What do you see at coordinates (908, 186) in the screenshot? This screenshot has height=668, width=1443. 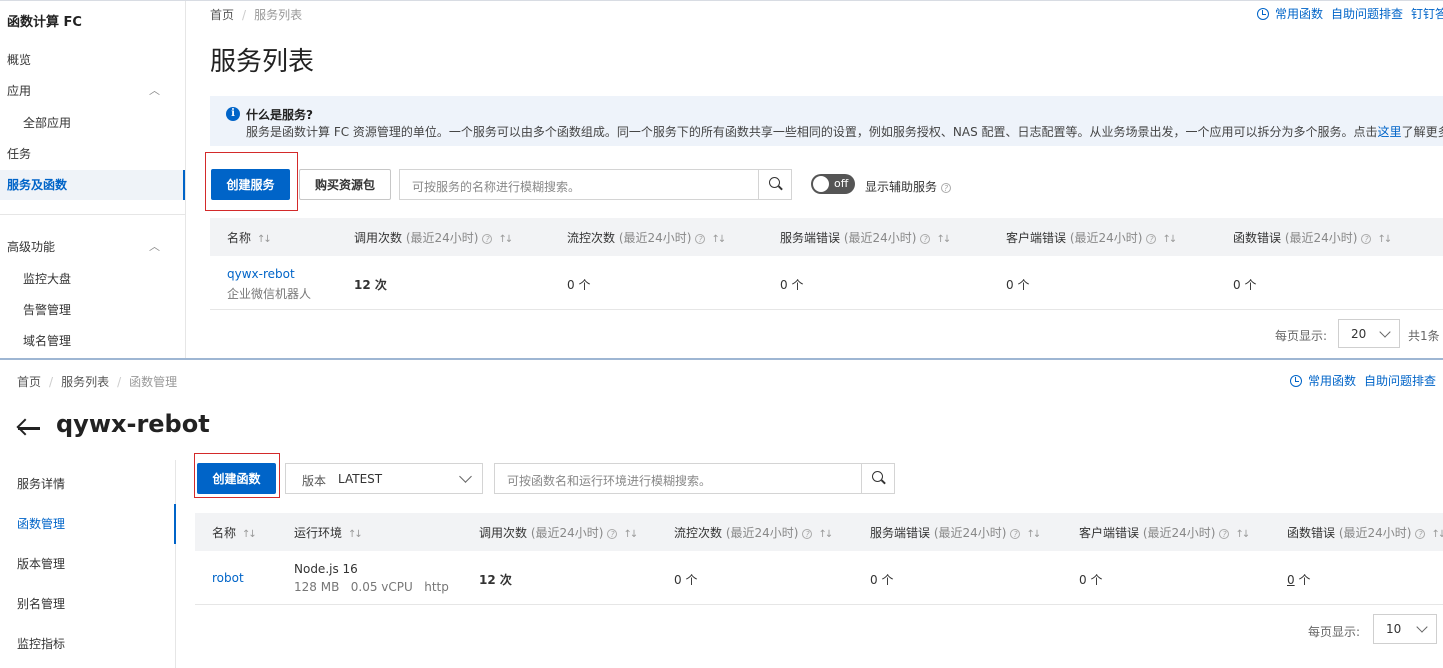 I see `toggle-label: 显示辅助服务?` at bounding box center [908, 186].